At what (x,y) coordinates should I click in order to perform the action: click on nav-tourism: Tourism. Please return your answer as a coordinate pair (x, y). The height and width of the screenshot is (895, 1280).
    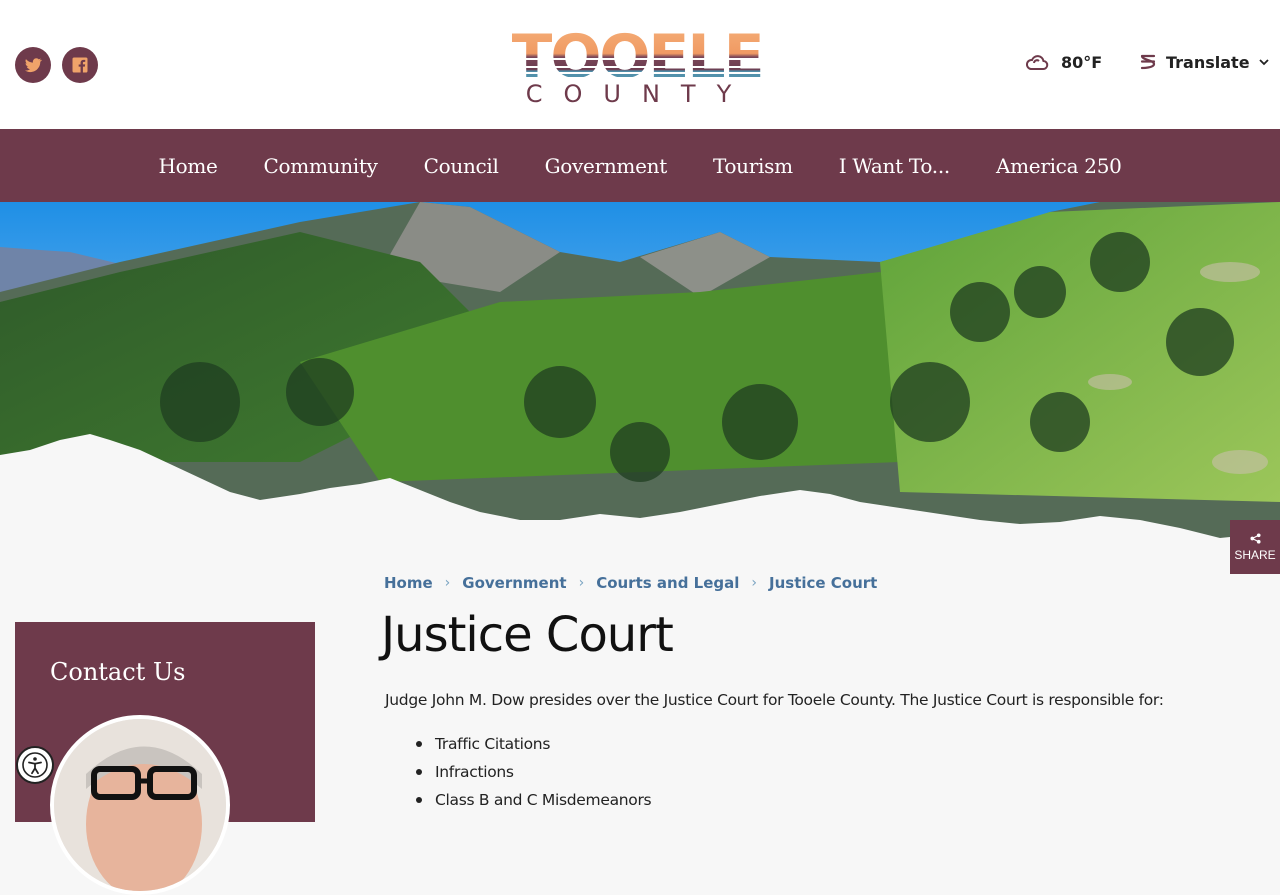
    Looking at the image, I should click on (753, 166).